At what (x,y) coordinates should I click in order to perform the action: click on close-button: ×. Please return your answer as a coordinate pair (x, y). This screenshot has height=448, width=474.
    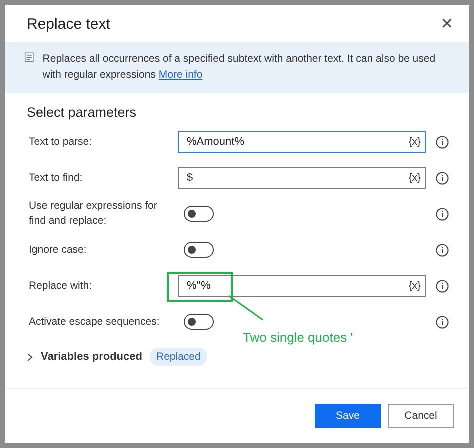
    Looking at the image, I should click on (447, 24).